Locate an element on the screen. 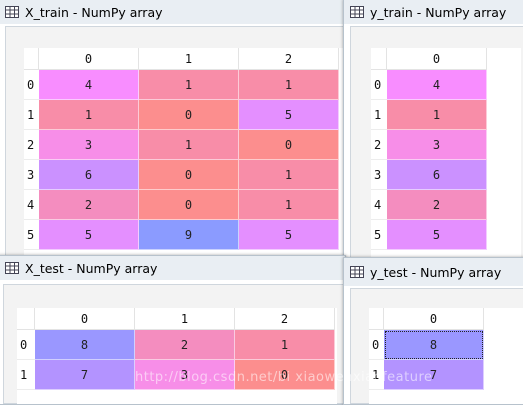 The height and width of the screenshot is (405, 523). x-test-table-cell: 0 is located at coordinates (285, 375).